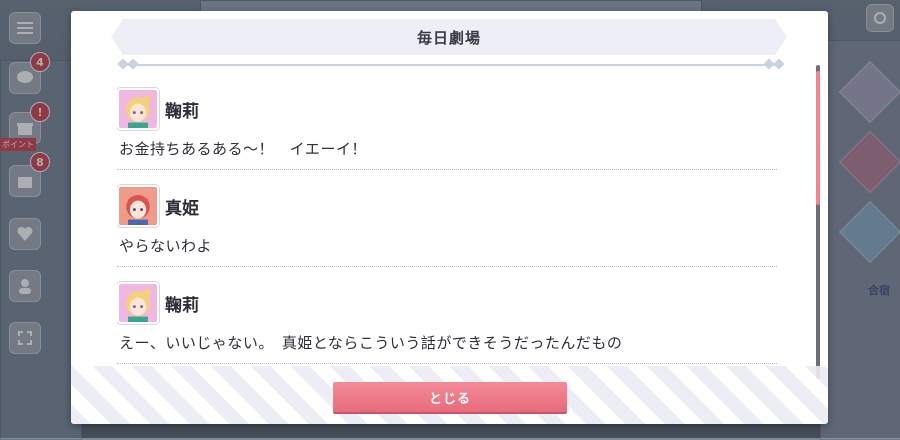 Image resolution: width=900 pixels, height=440 pixels. Describe the element at coordinates (243, 149) in the screenshot. I see `dialogue-text: お金持ちあるある～！ イエーイ！` at that location.